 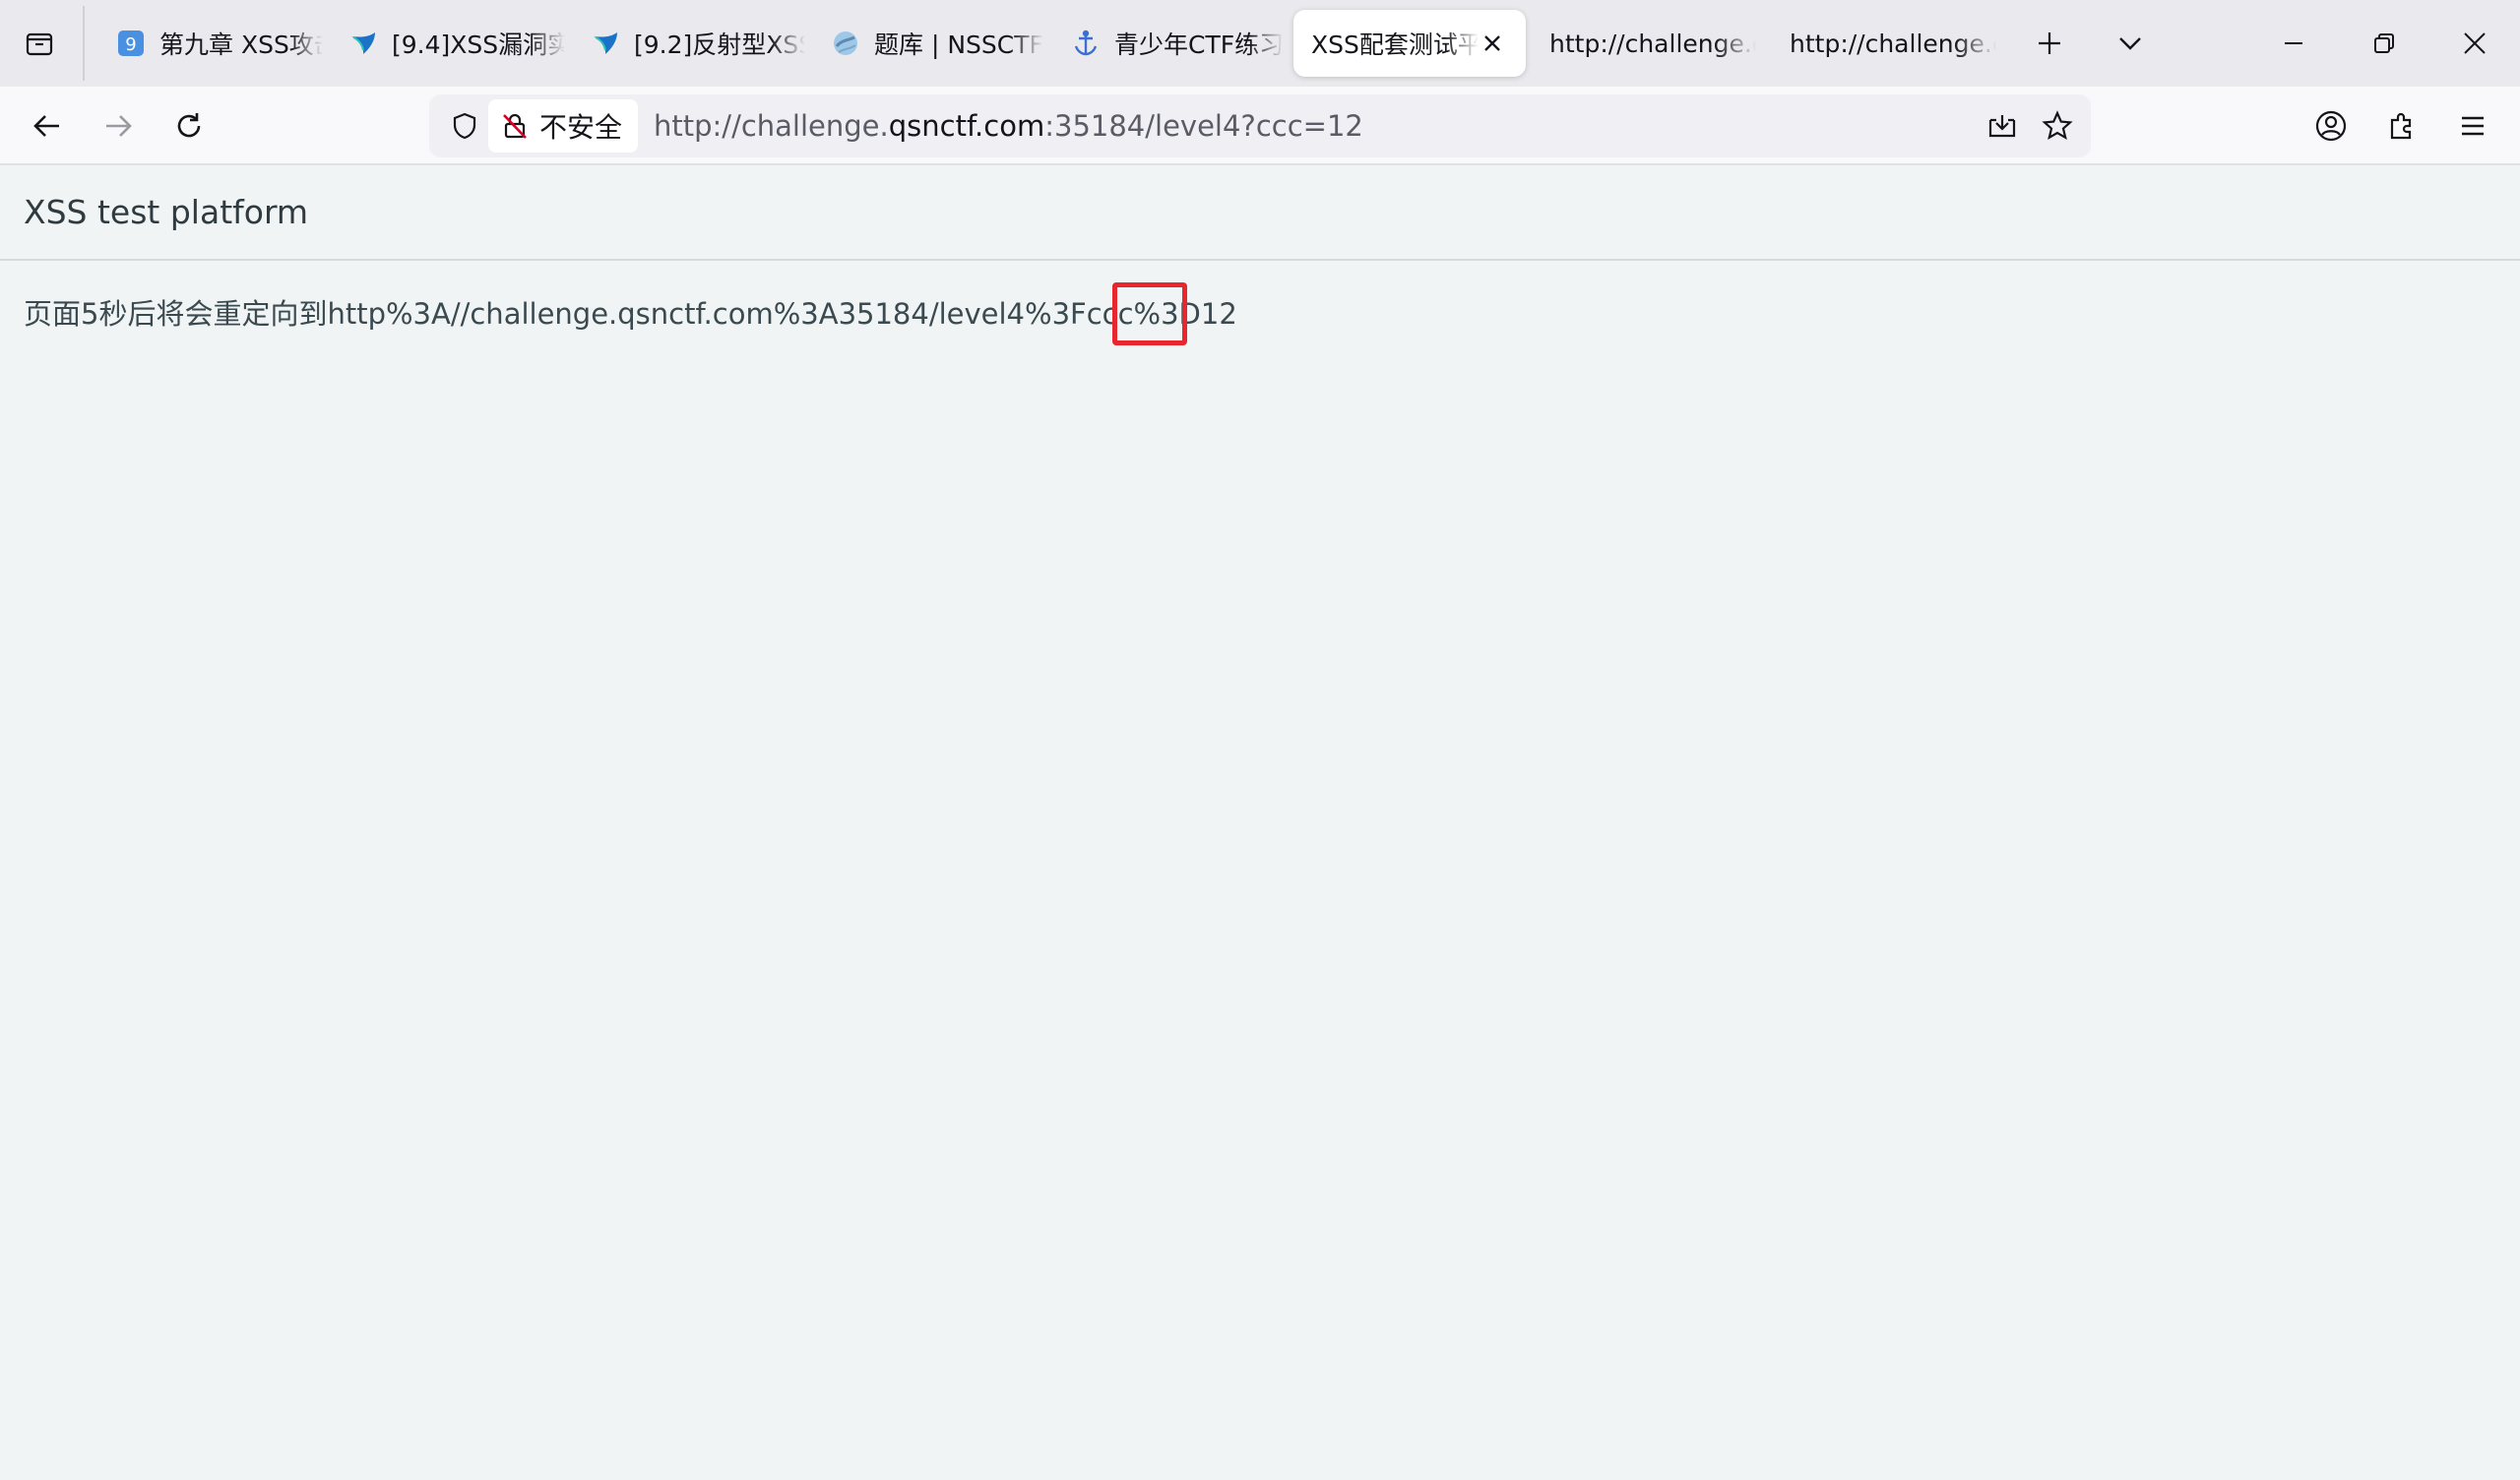 I want to click on account-button, so click(x=2331, y=126).